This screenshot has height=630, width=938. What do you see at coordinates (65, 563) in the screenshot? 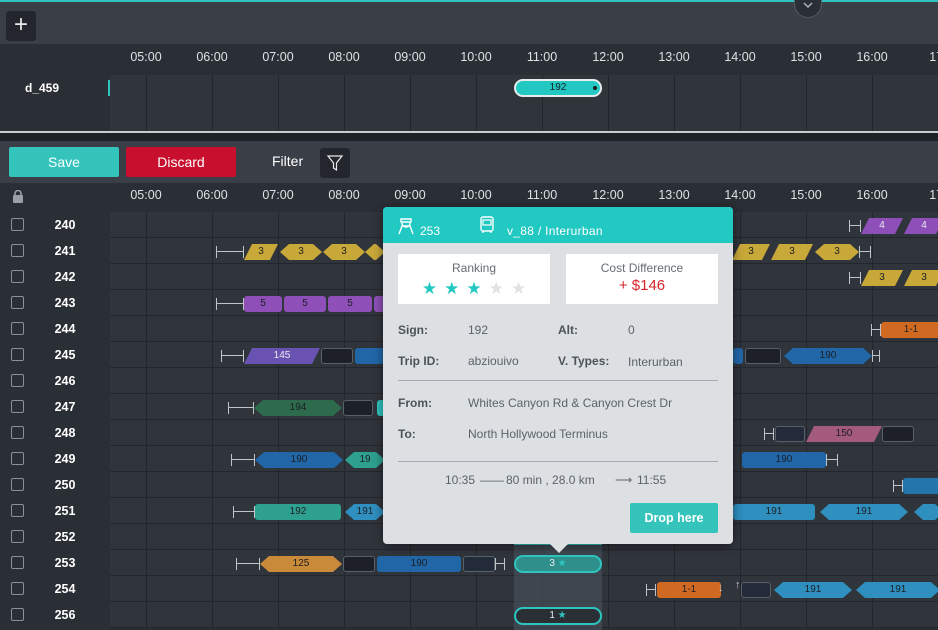
I see `row-label: 253` at bounding box center [65, 563].